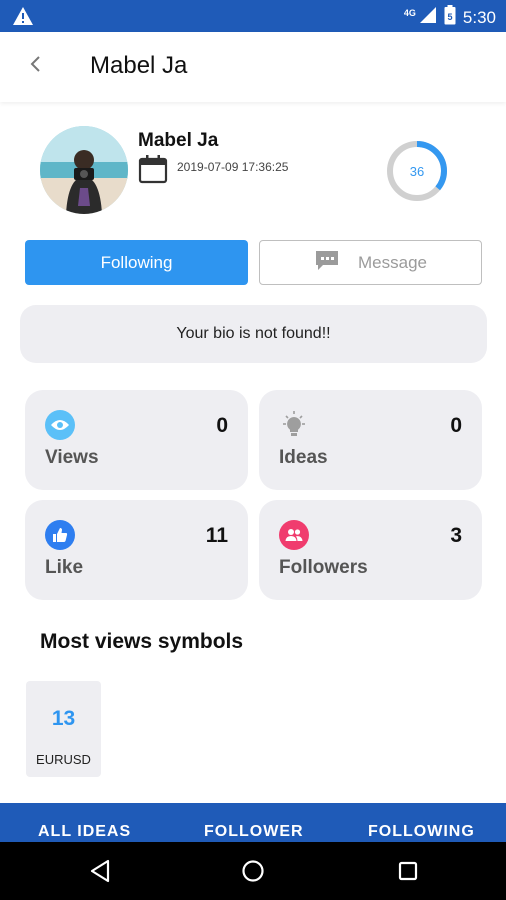  What do you see at coordinates (63, 759) in the screenshot?
I see `symbol-name: EURUSD` at bounding box center [63, 759].